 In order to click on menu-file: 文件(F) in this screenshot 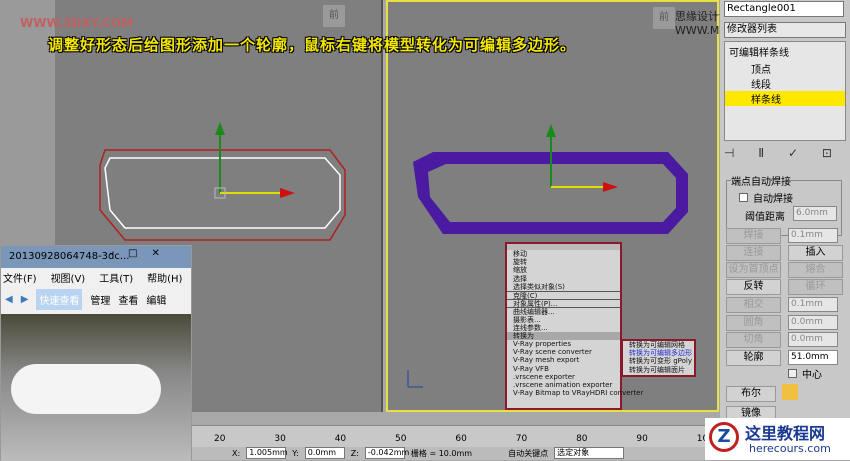, I will do `click(20, 277)`.